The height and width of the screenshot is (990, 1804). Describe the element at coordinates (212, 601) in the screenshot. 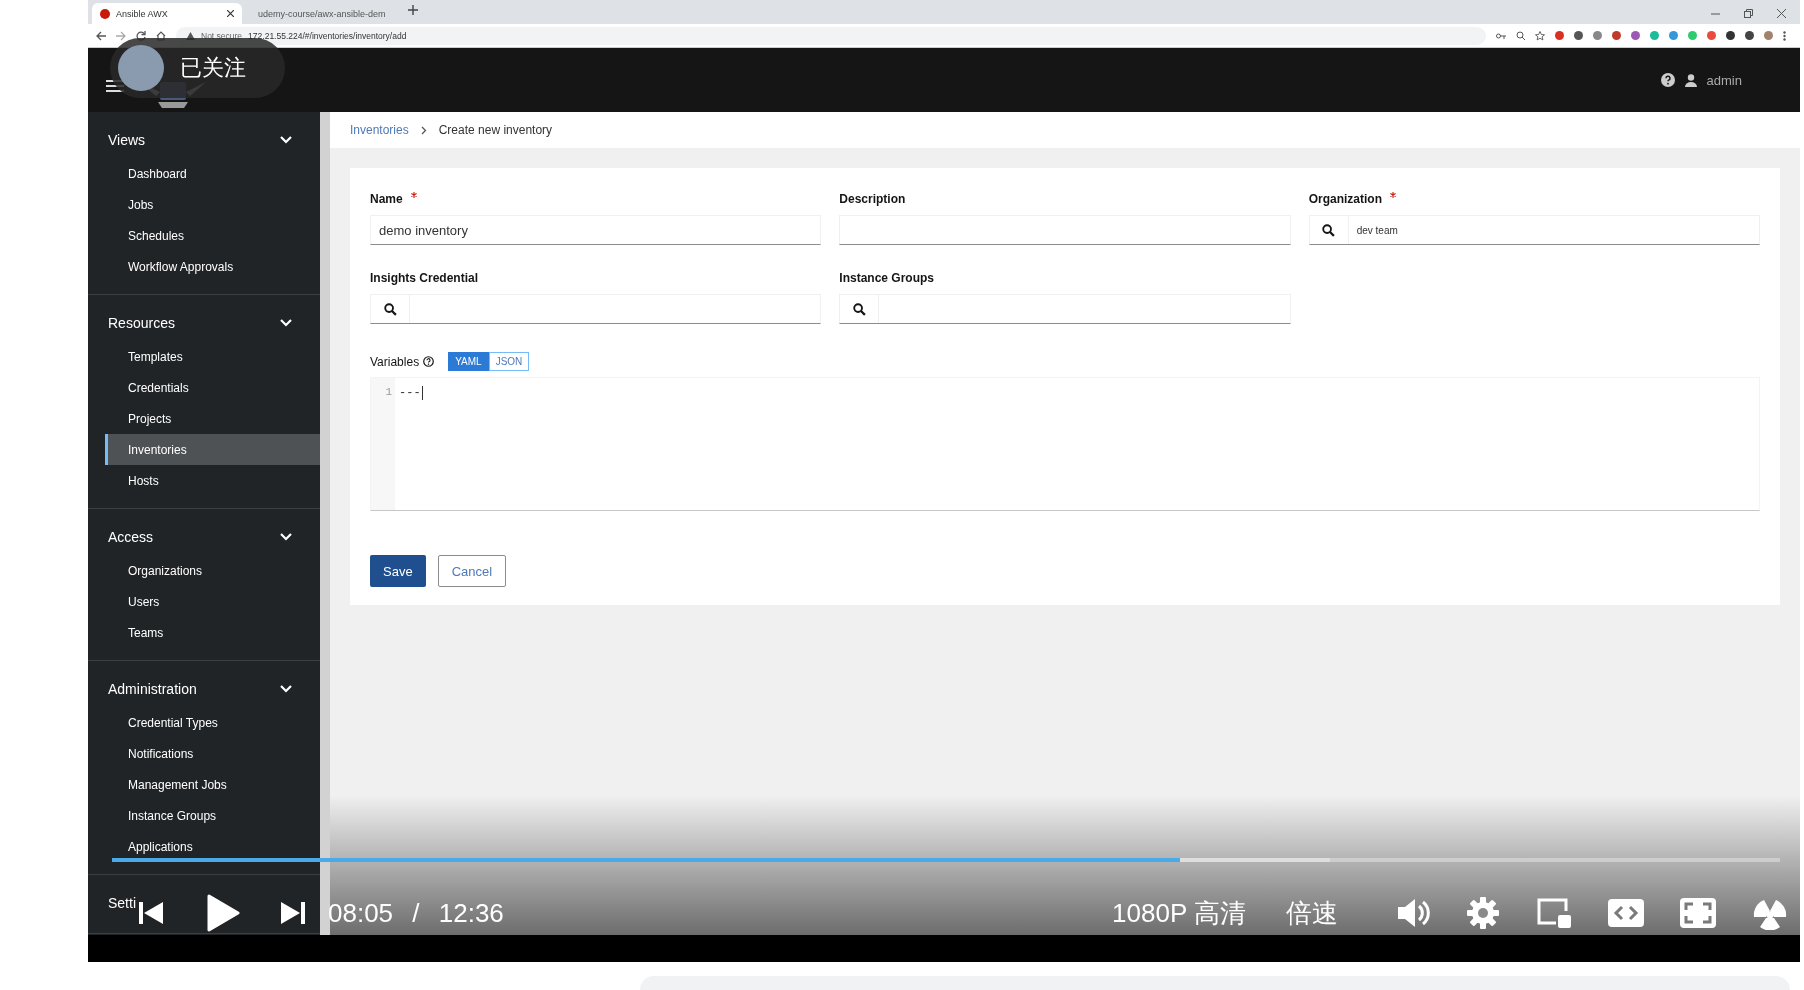

I see `nav-item: Users` at that location.